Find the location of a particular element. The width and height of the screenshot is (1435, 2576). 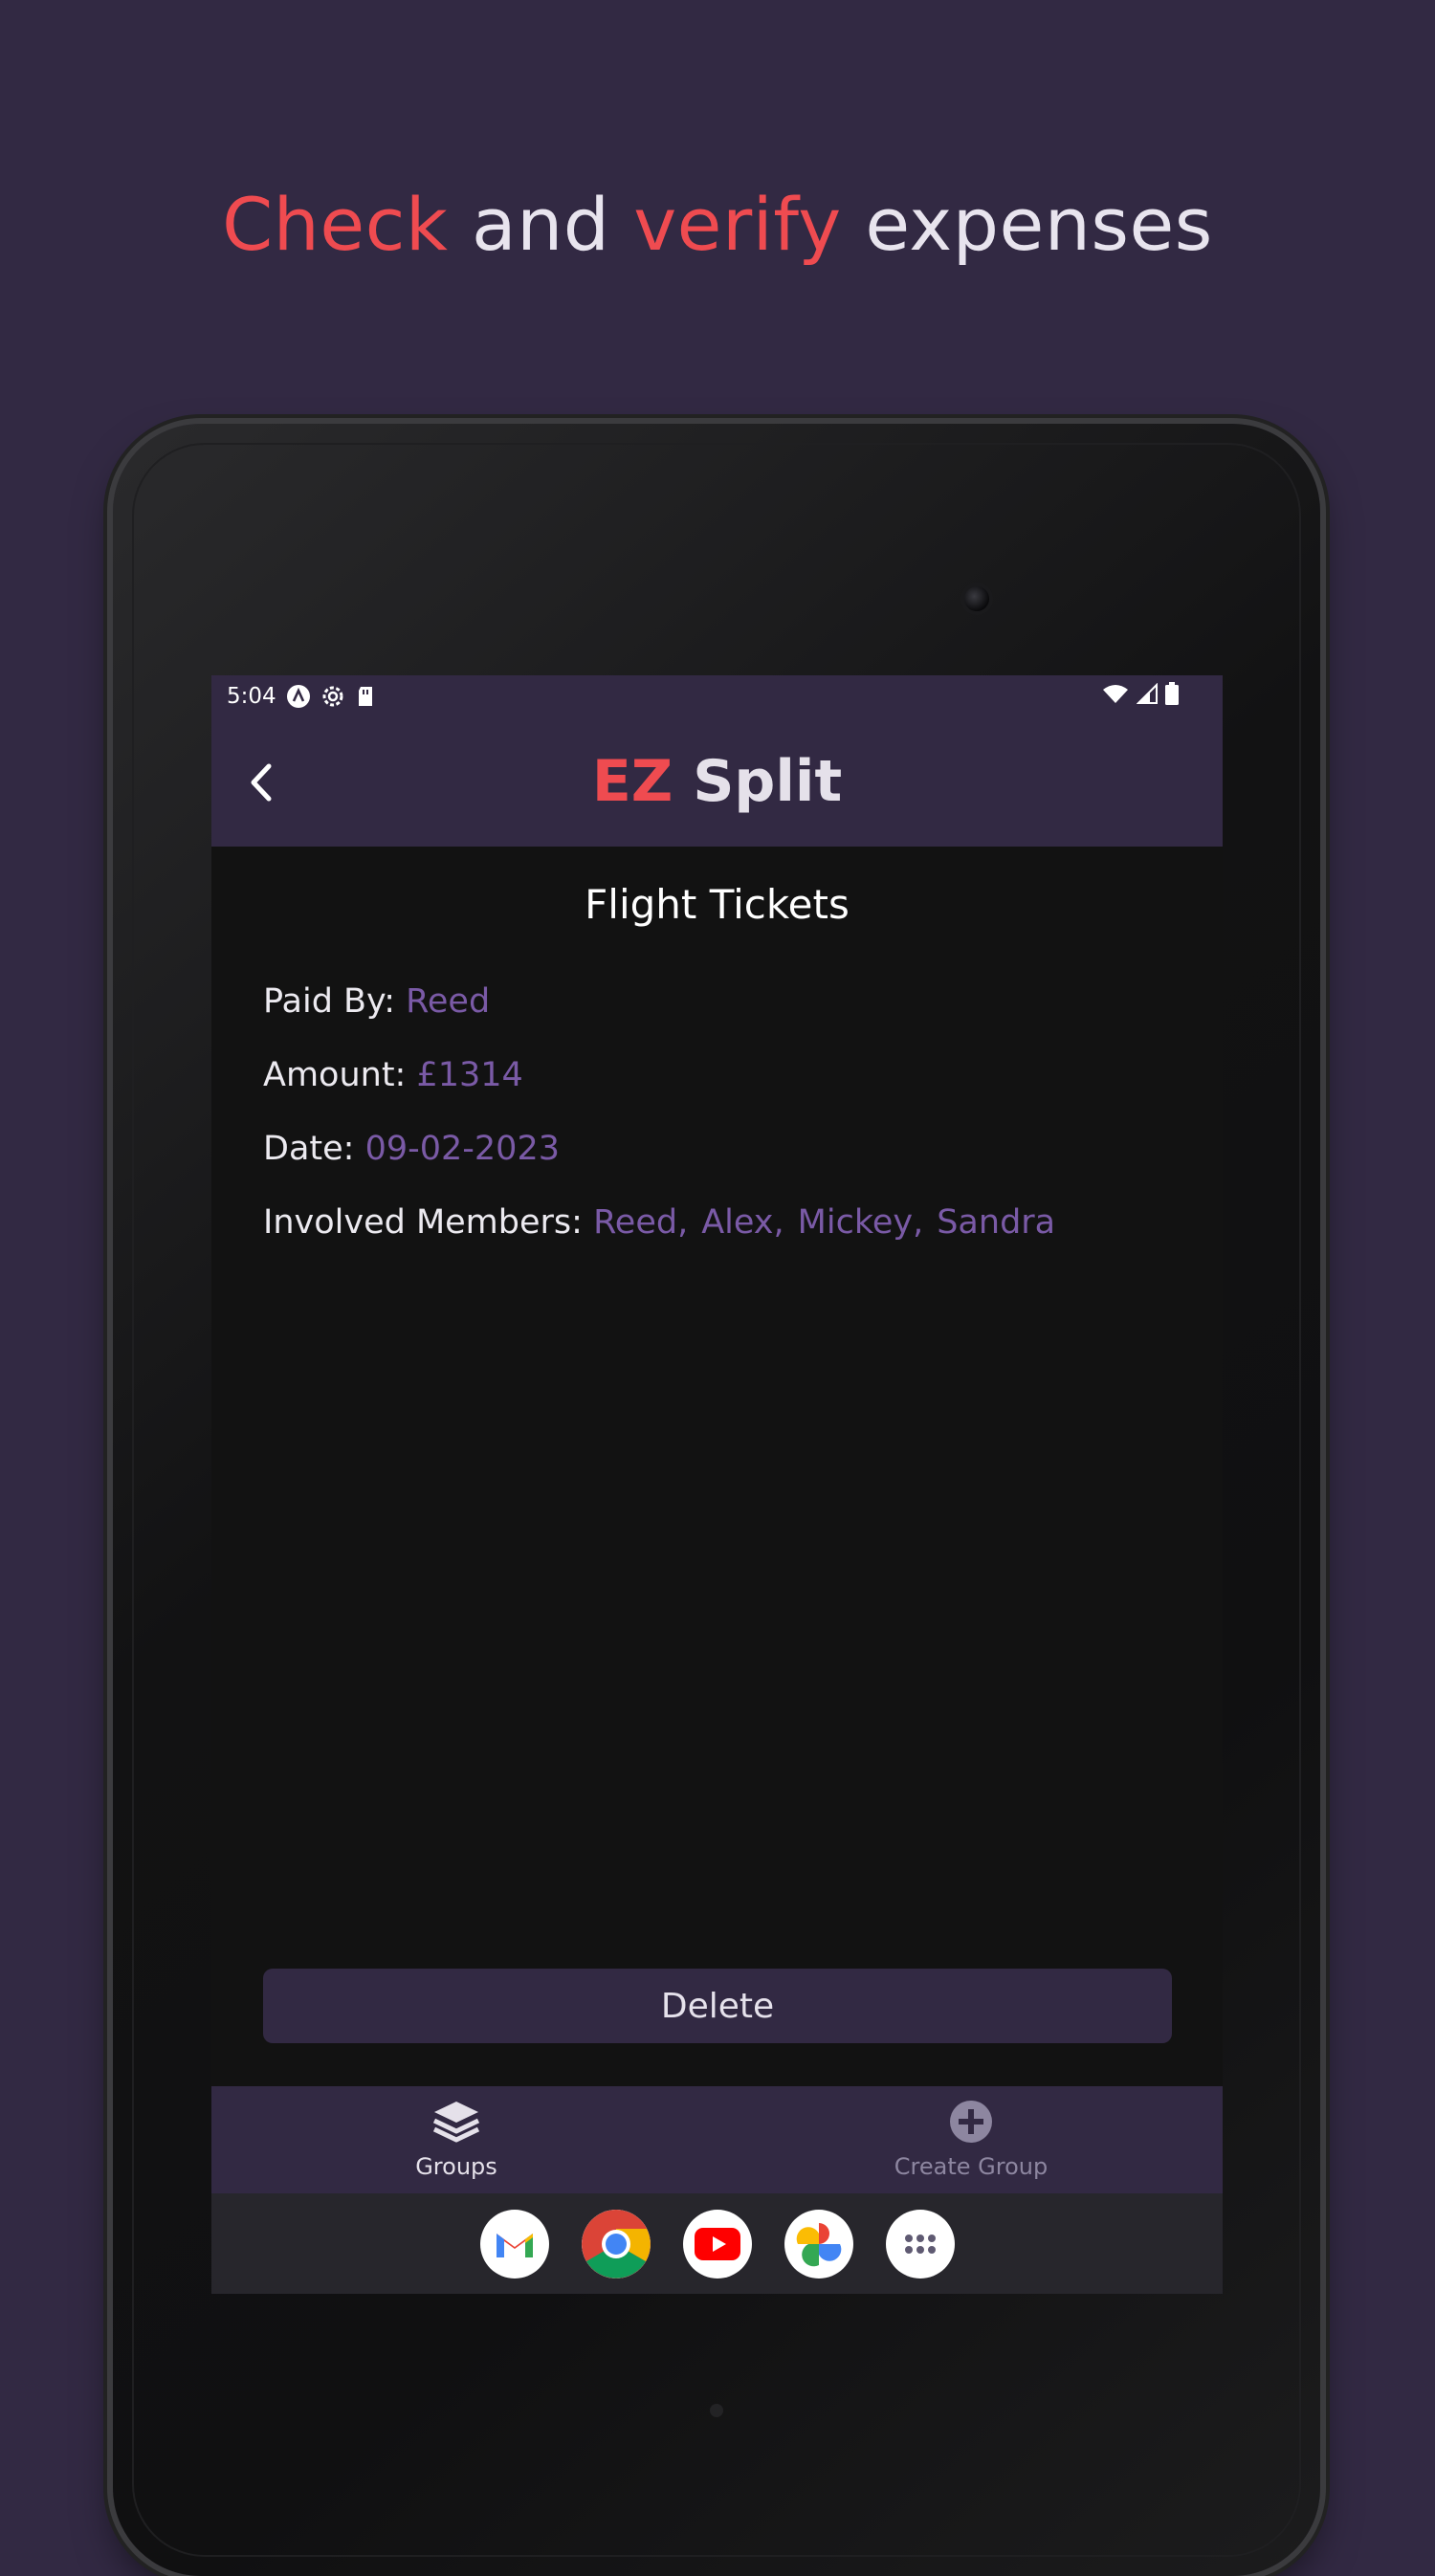

launcher-dock is located at coordinates (717, 2243).